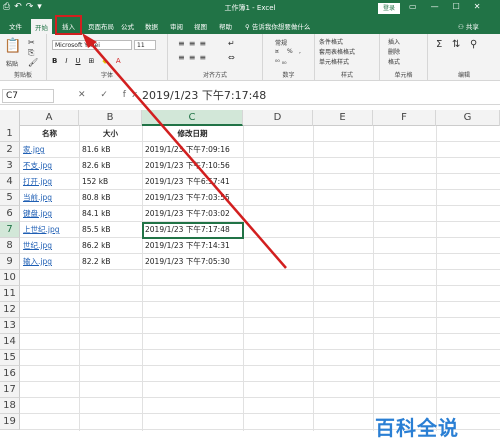 The height and width of the screenshot is (441, 500). What do you see at coordinates (439, 44) in the screenshot?
I see `autosum-icon: Σ` at bounding box center [439, 44].